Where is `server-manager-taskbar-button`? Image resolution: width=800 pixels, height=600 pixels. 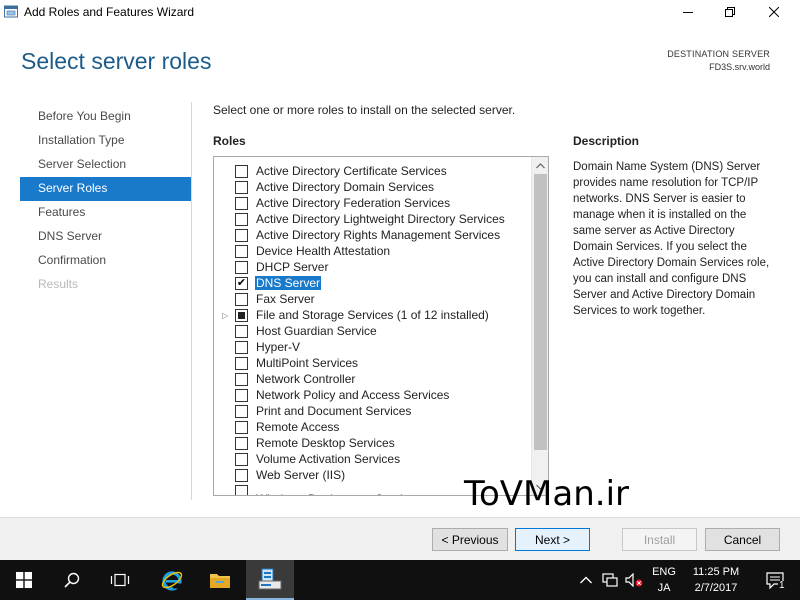 server-manager-taskbar-button is located at coordinates (270, 580).